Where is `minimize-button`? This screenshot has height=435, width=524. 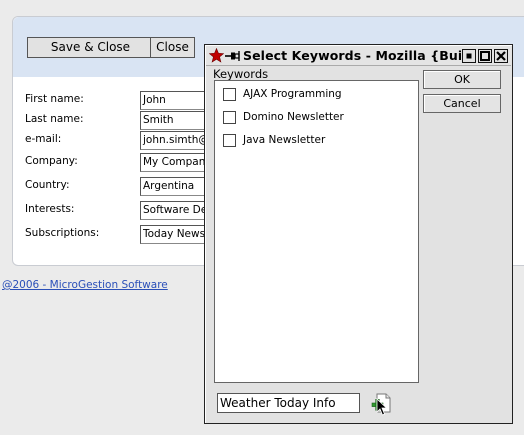
minimize-button is located at coordinates (469, 56).